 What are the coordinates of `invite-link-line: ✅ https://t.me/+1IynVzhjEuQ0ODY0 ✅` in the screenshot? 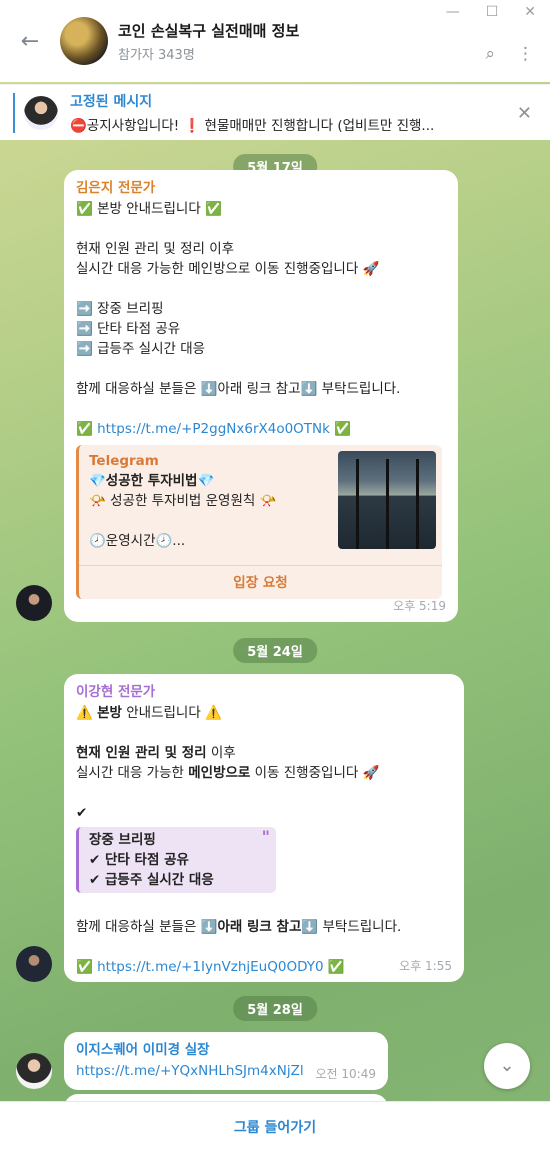 It's located at (210, 967).